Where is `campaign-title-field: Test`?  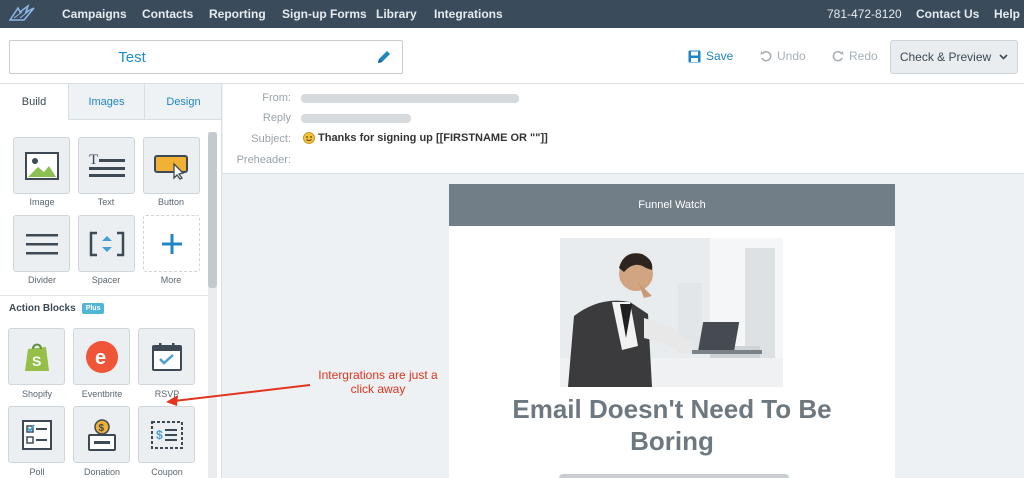 campaign-title-field: Test is located at coordinates (206, 57).